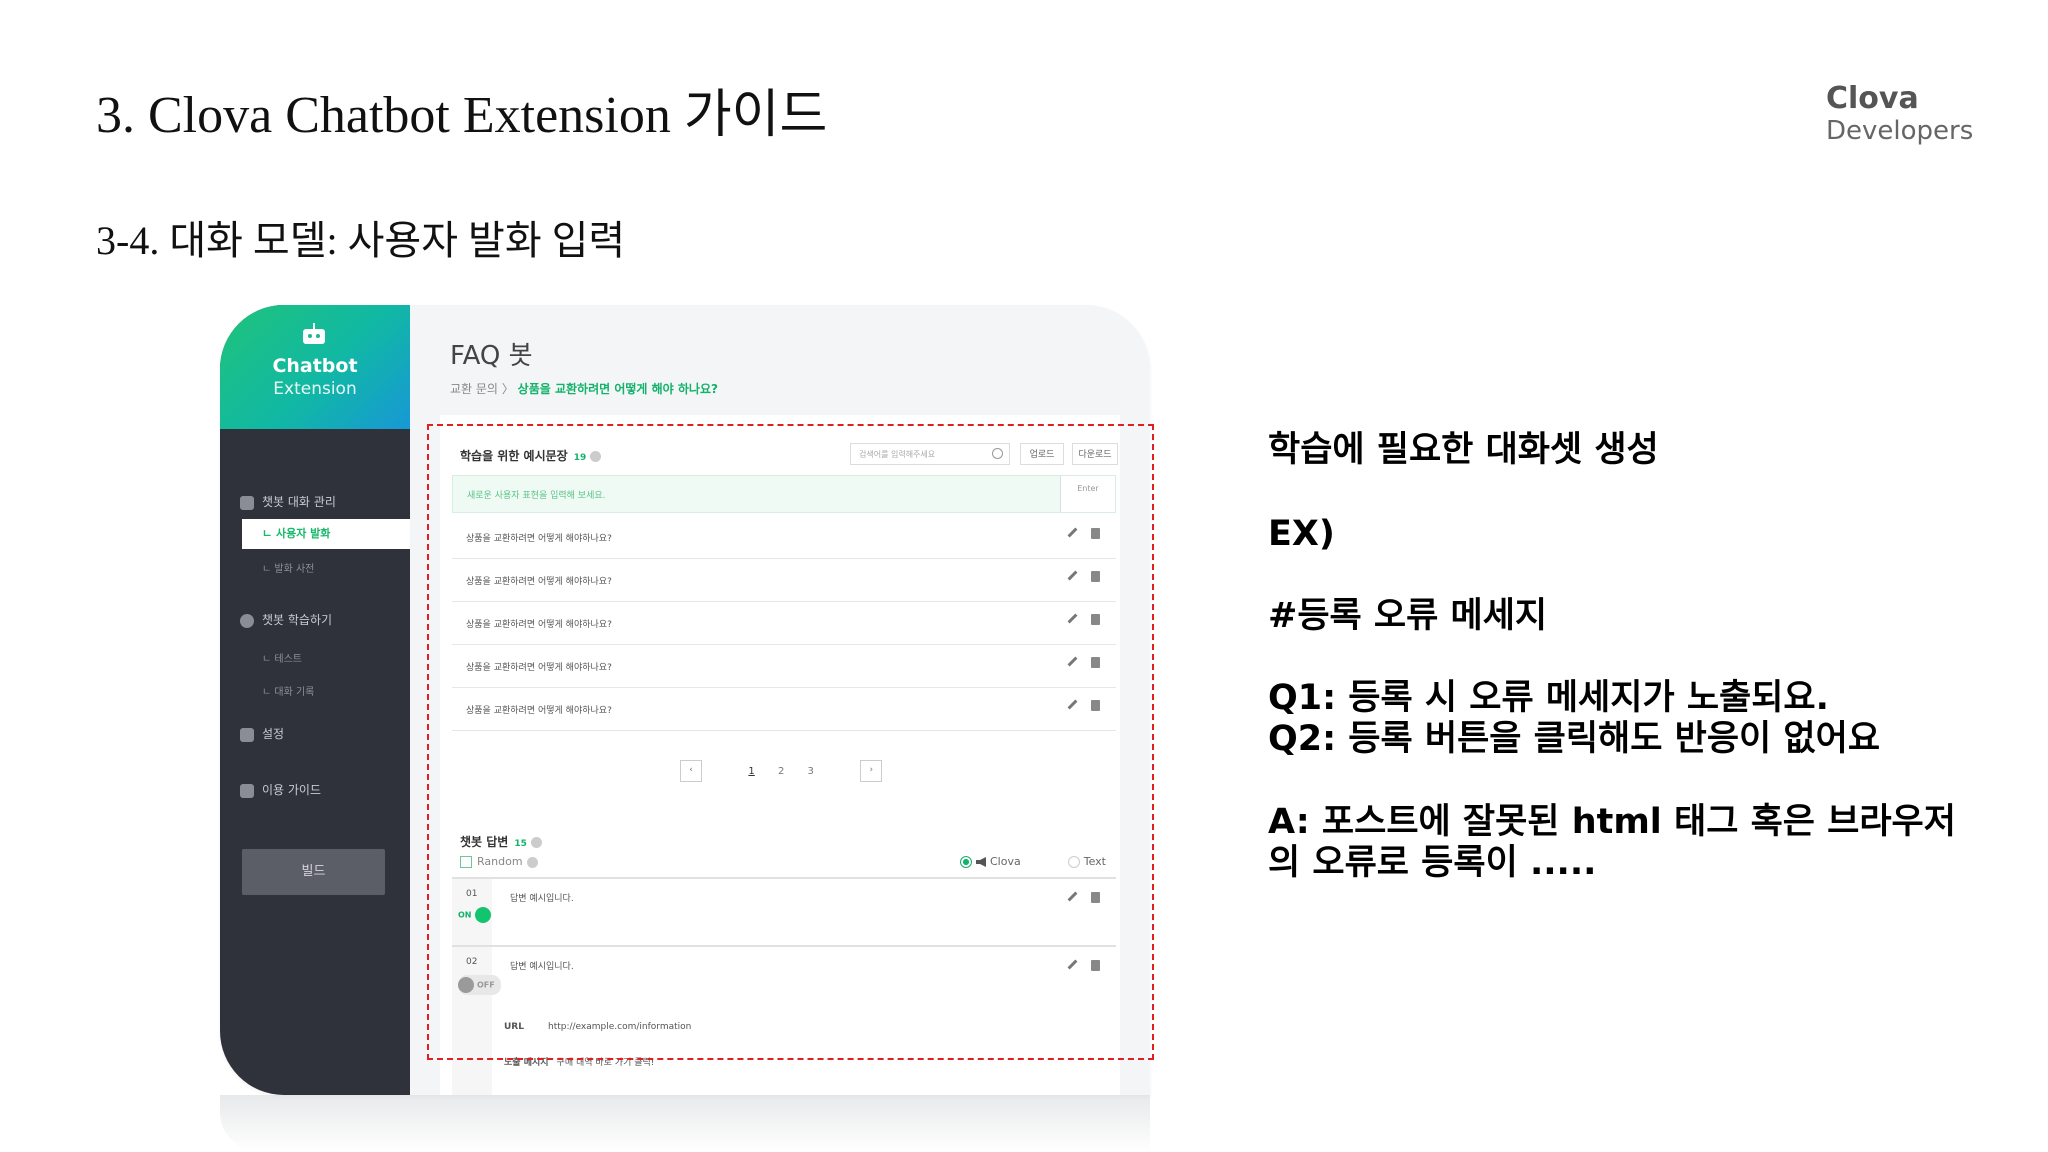 This screenshot has height=1152, width=2048. I want to click on note-line-4: Q1: 등록 시 오류 메세지가 노출되요., so click(1548, 698).